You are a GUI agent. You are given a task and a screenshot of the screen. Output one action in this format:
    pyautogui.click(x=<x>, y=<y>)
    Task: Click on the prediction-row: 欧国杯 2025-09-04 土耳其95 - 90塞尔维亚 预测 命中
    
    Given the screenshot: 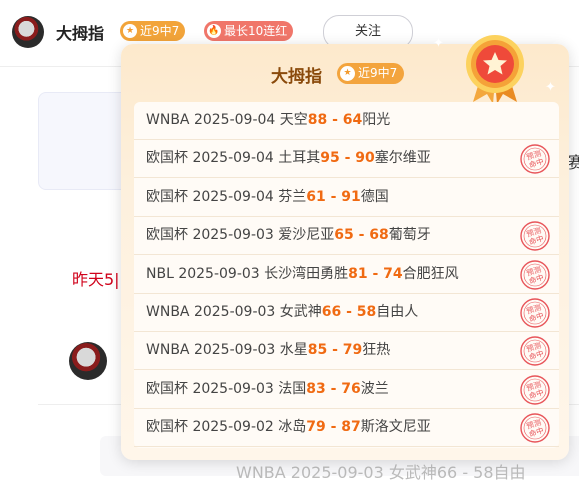 What is the action you would take?
    pyautogui.click(x=346, y=159)
    